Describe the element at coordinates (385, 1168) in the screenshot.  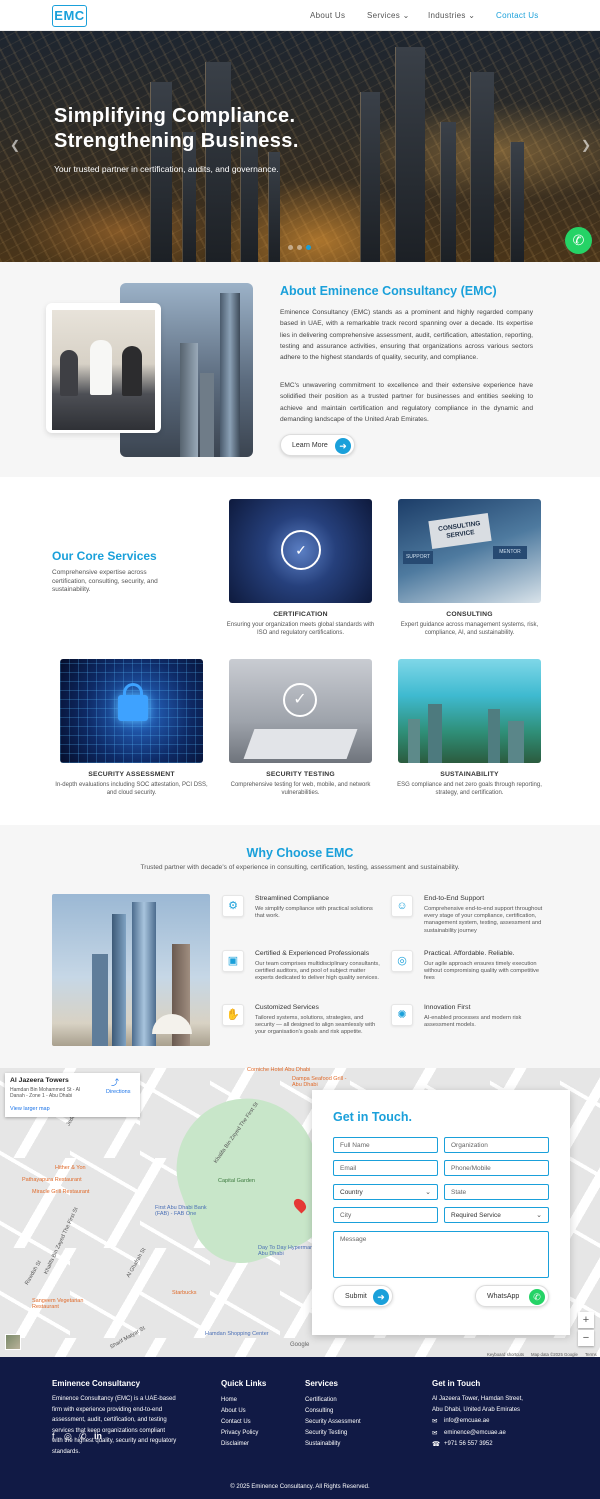
I see `email-input: Email` at that location.